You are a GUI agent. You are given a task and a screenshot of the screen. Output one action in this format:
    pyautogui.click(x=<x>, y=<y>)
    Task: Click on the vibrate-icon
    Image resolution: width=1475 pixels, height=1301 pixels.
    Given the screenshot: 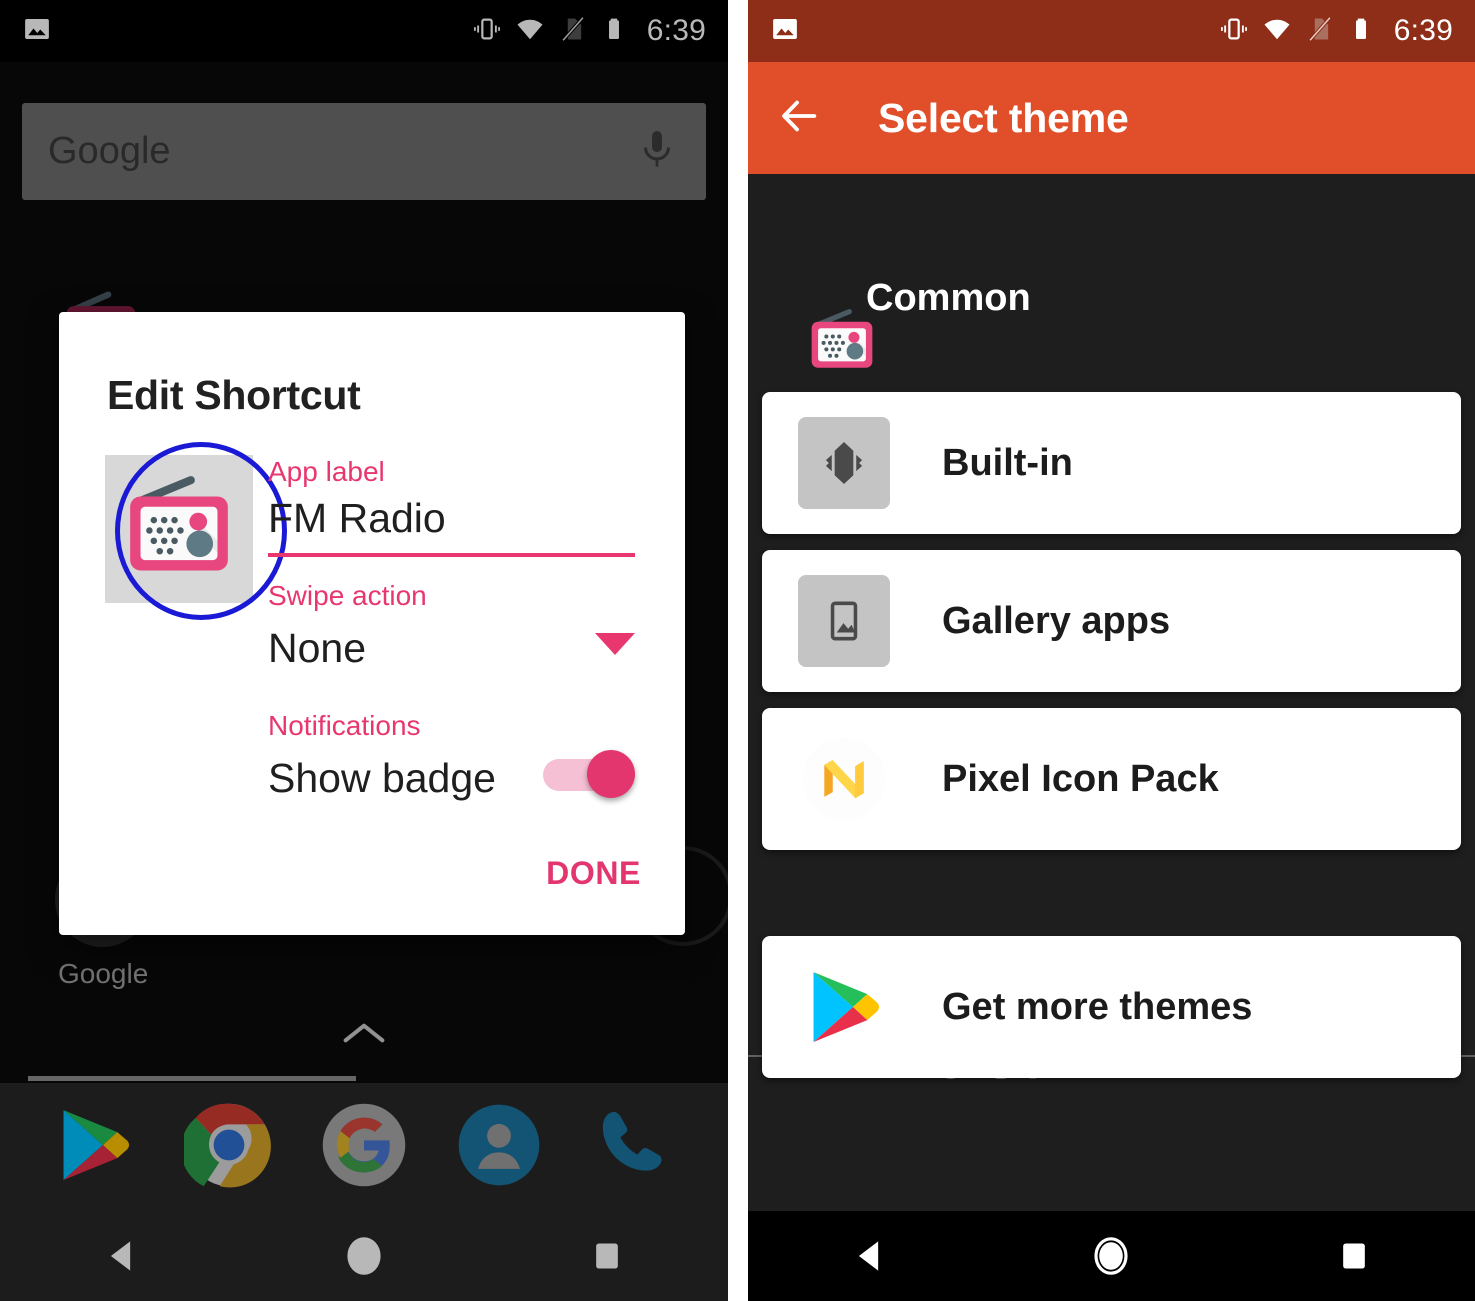 What is the action you would take?
    pyautogui.click(x=1234, y=31)
    